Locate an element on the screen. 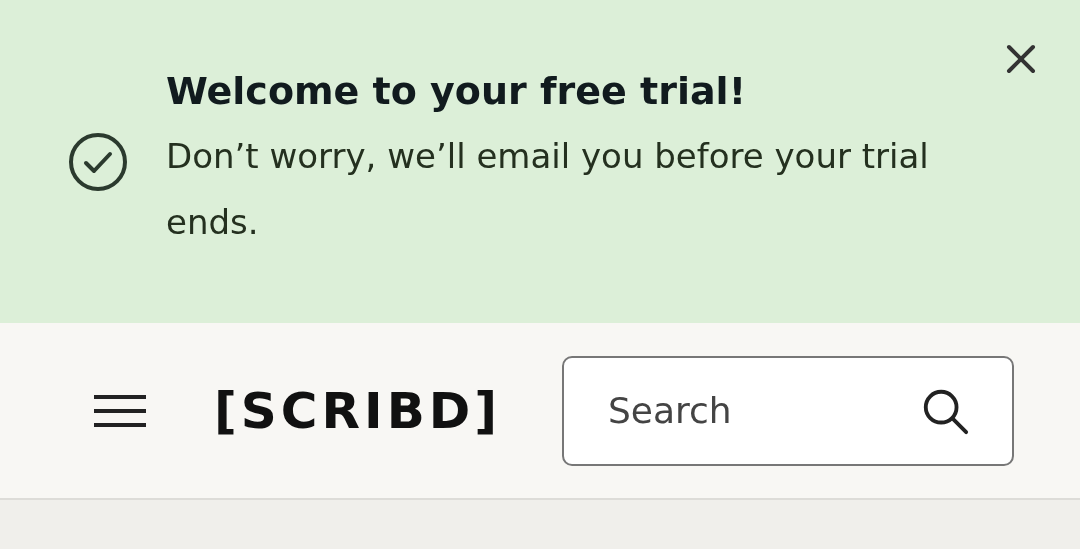 The width and height of the screenshot is (1080, 549). banner-title: Welcome to your free trial! is located at coordinates (456, 90).